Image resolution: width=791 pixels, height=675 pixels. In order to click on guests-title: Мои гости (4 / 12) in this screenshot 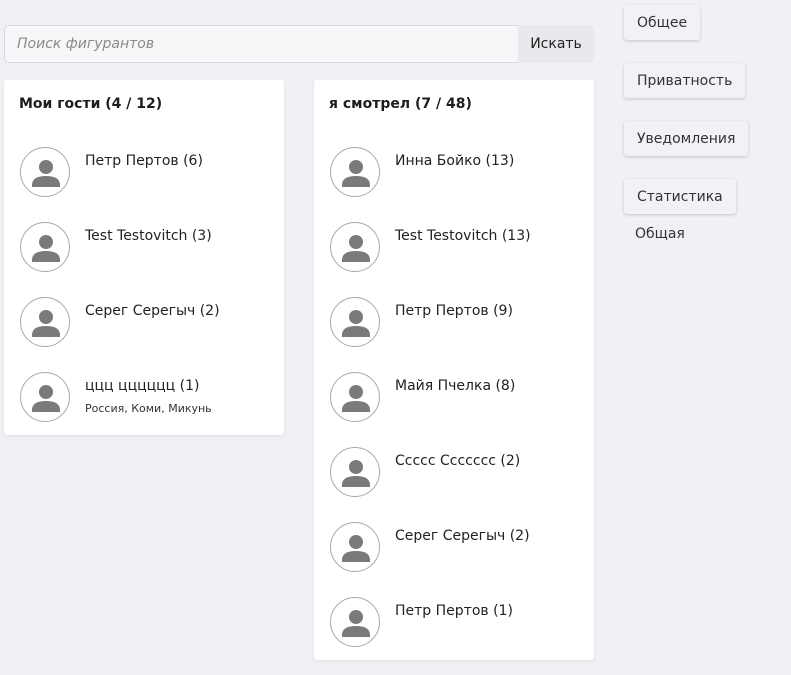, I will do `click(91, 104)`.